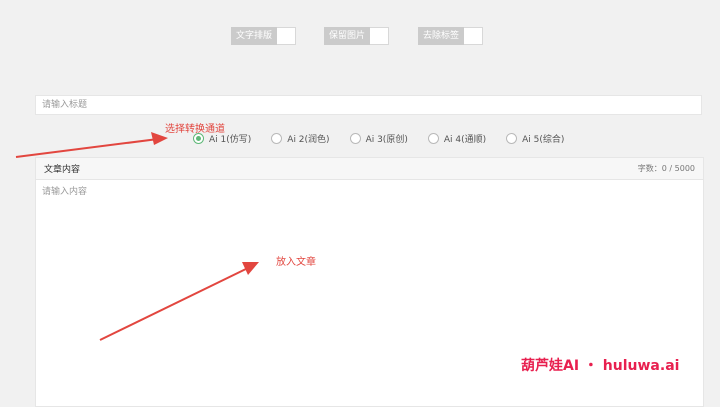 The image size is (720, 407). What do you see at coordinates (87, 148) in the screenshot?
I see `arrow-line-channel` at bounding box center [87, 148].